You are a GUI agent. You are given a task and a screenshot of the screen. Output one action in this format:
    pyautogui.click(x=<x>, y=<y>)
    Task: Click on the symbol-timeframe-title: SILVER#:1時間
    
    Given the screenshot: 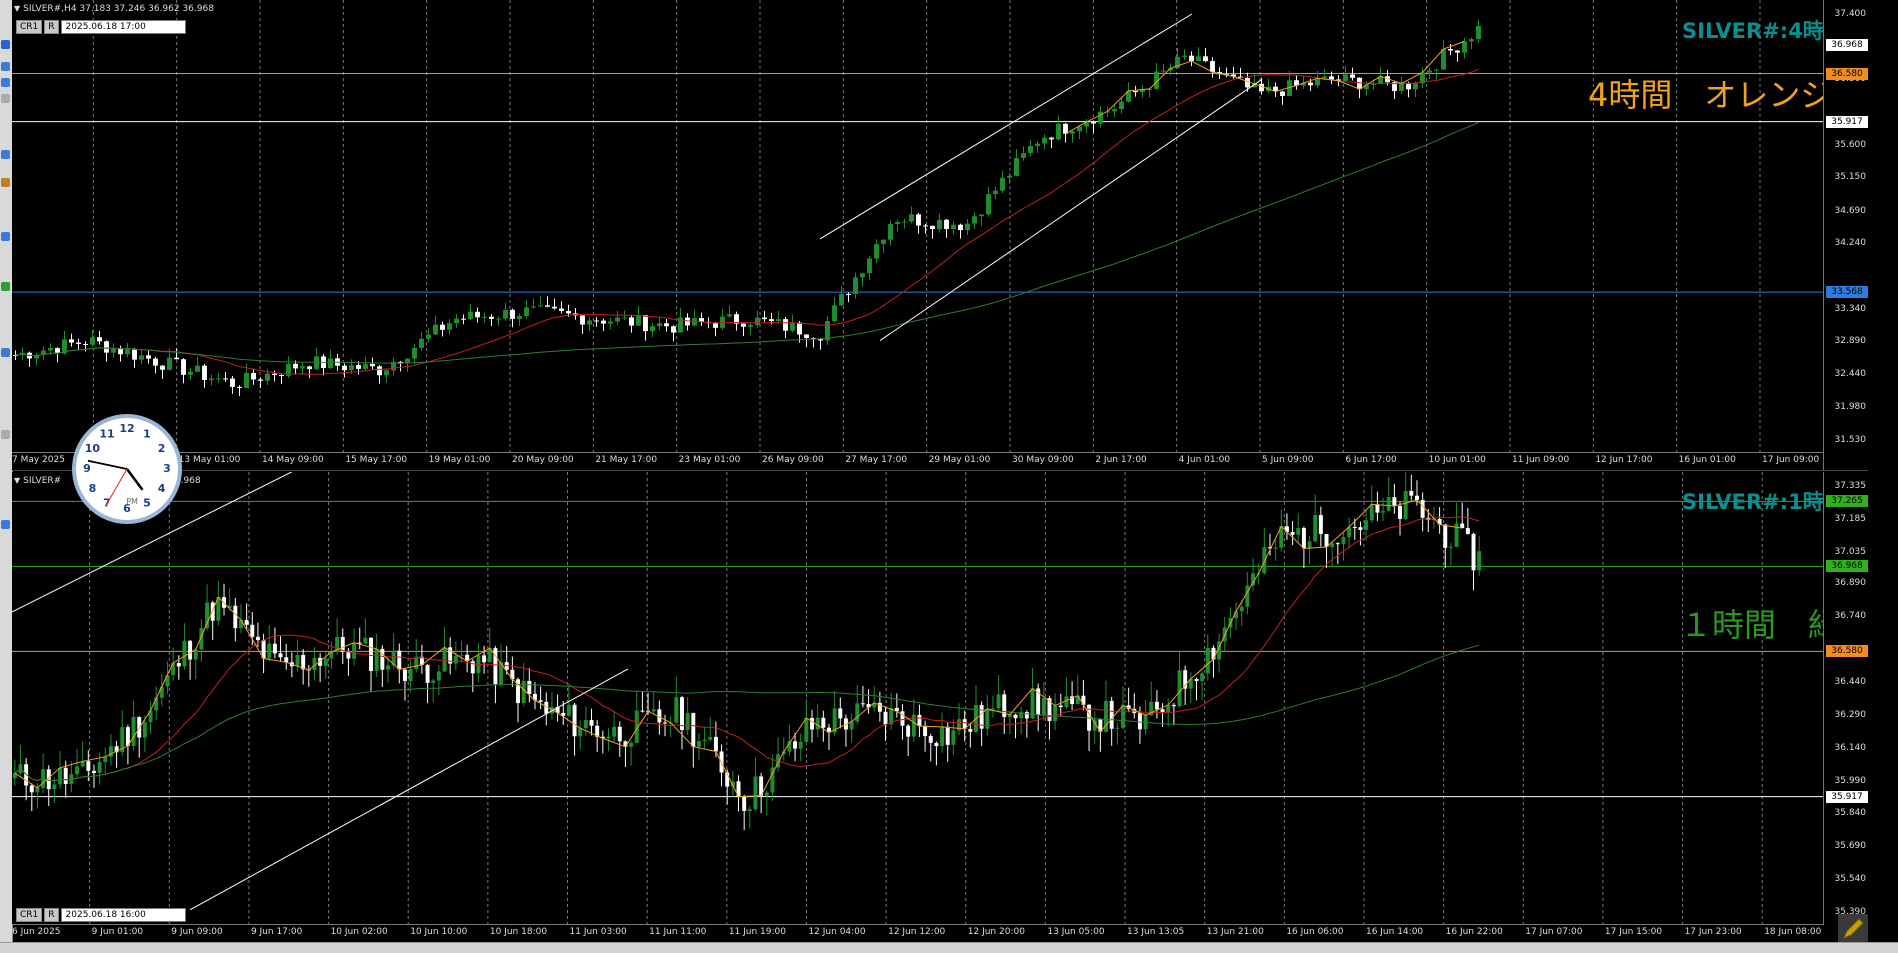 What is the action you would take?
    pyautogui.click(x=1763, y=502)
    